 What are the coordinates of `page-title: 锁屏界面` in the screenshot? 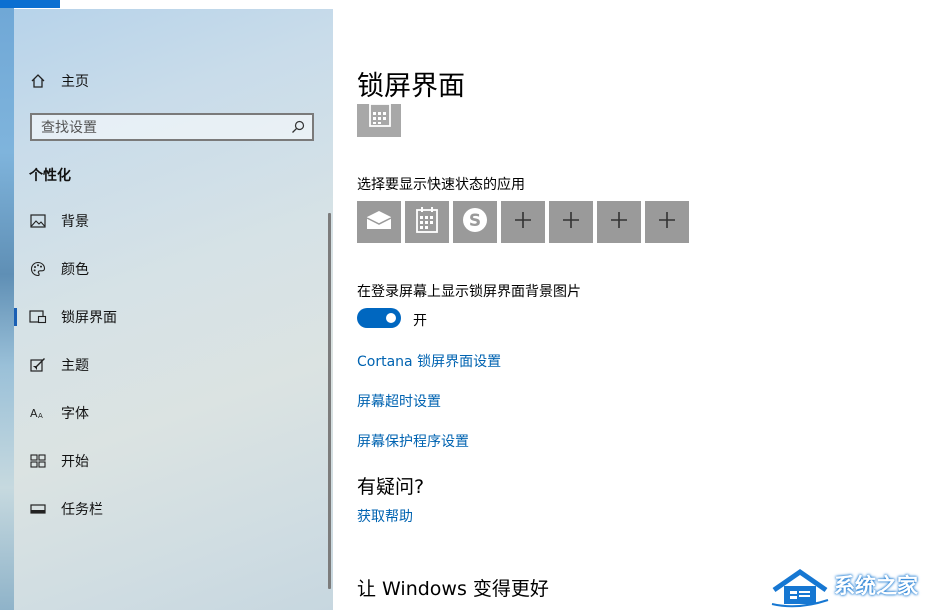 It's located at (411, 86).